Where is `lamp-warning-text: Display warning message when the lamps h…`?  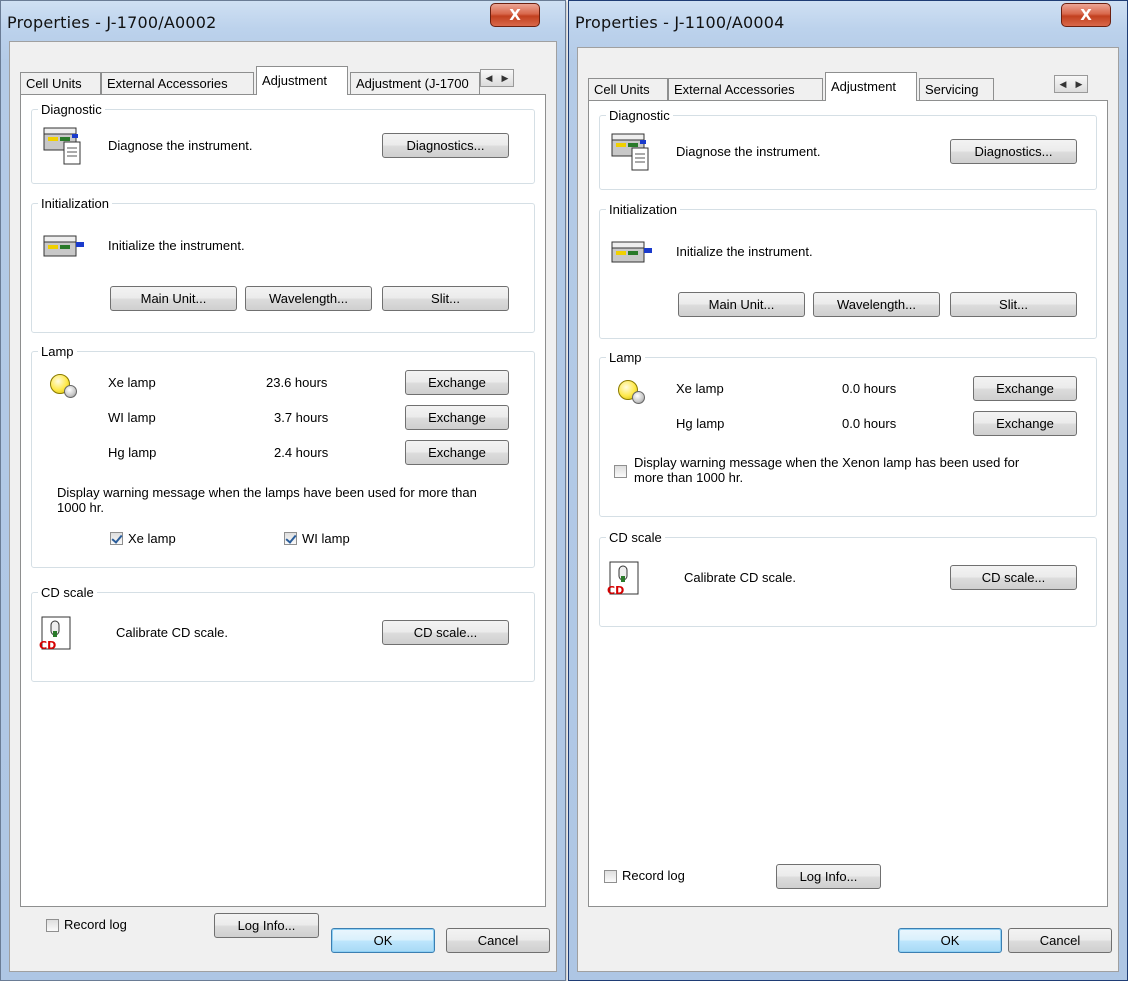 lamp-warning-text: Display warning message when the lamps h… is located at coordinates (267, 500).